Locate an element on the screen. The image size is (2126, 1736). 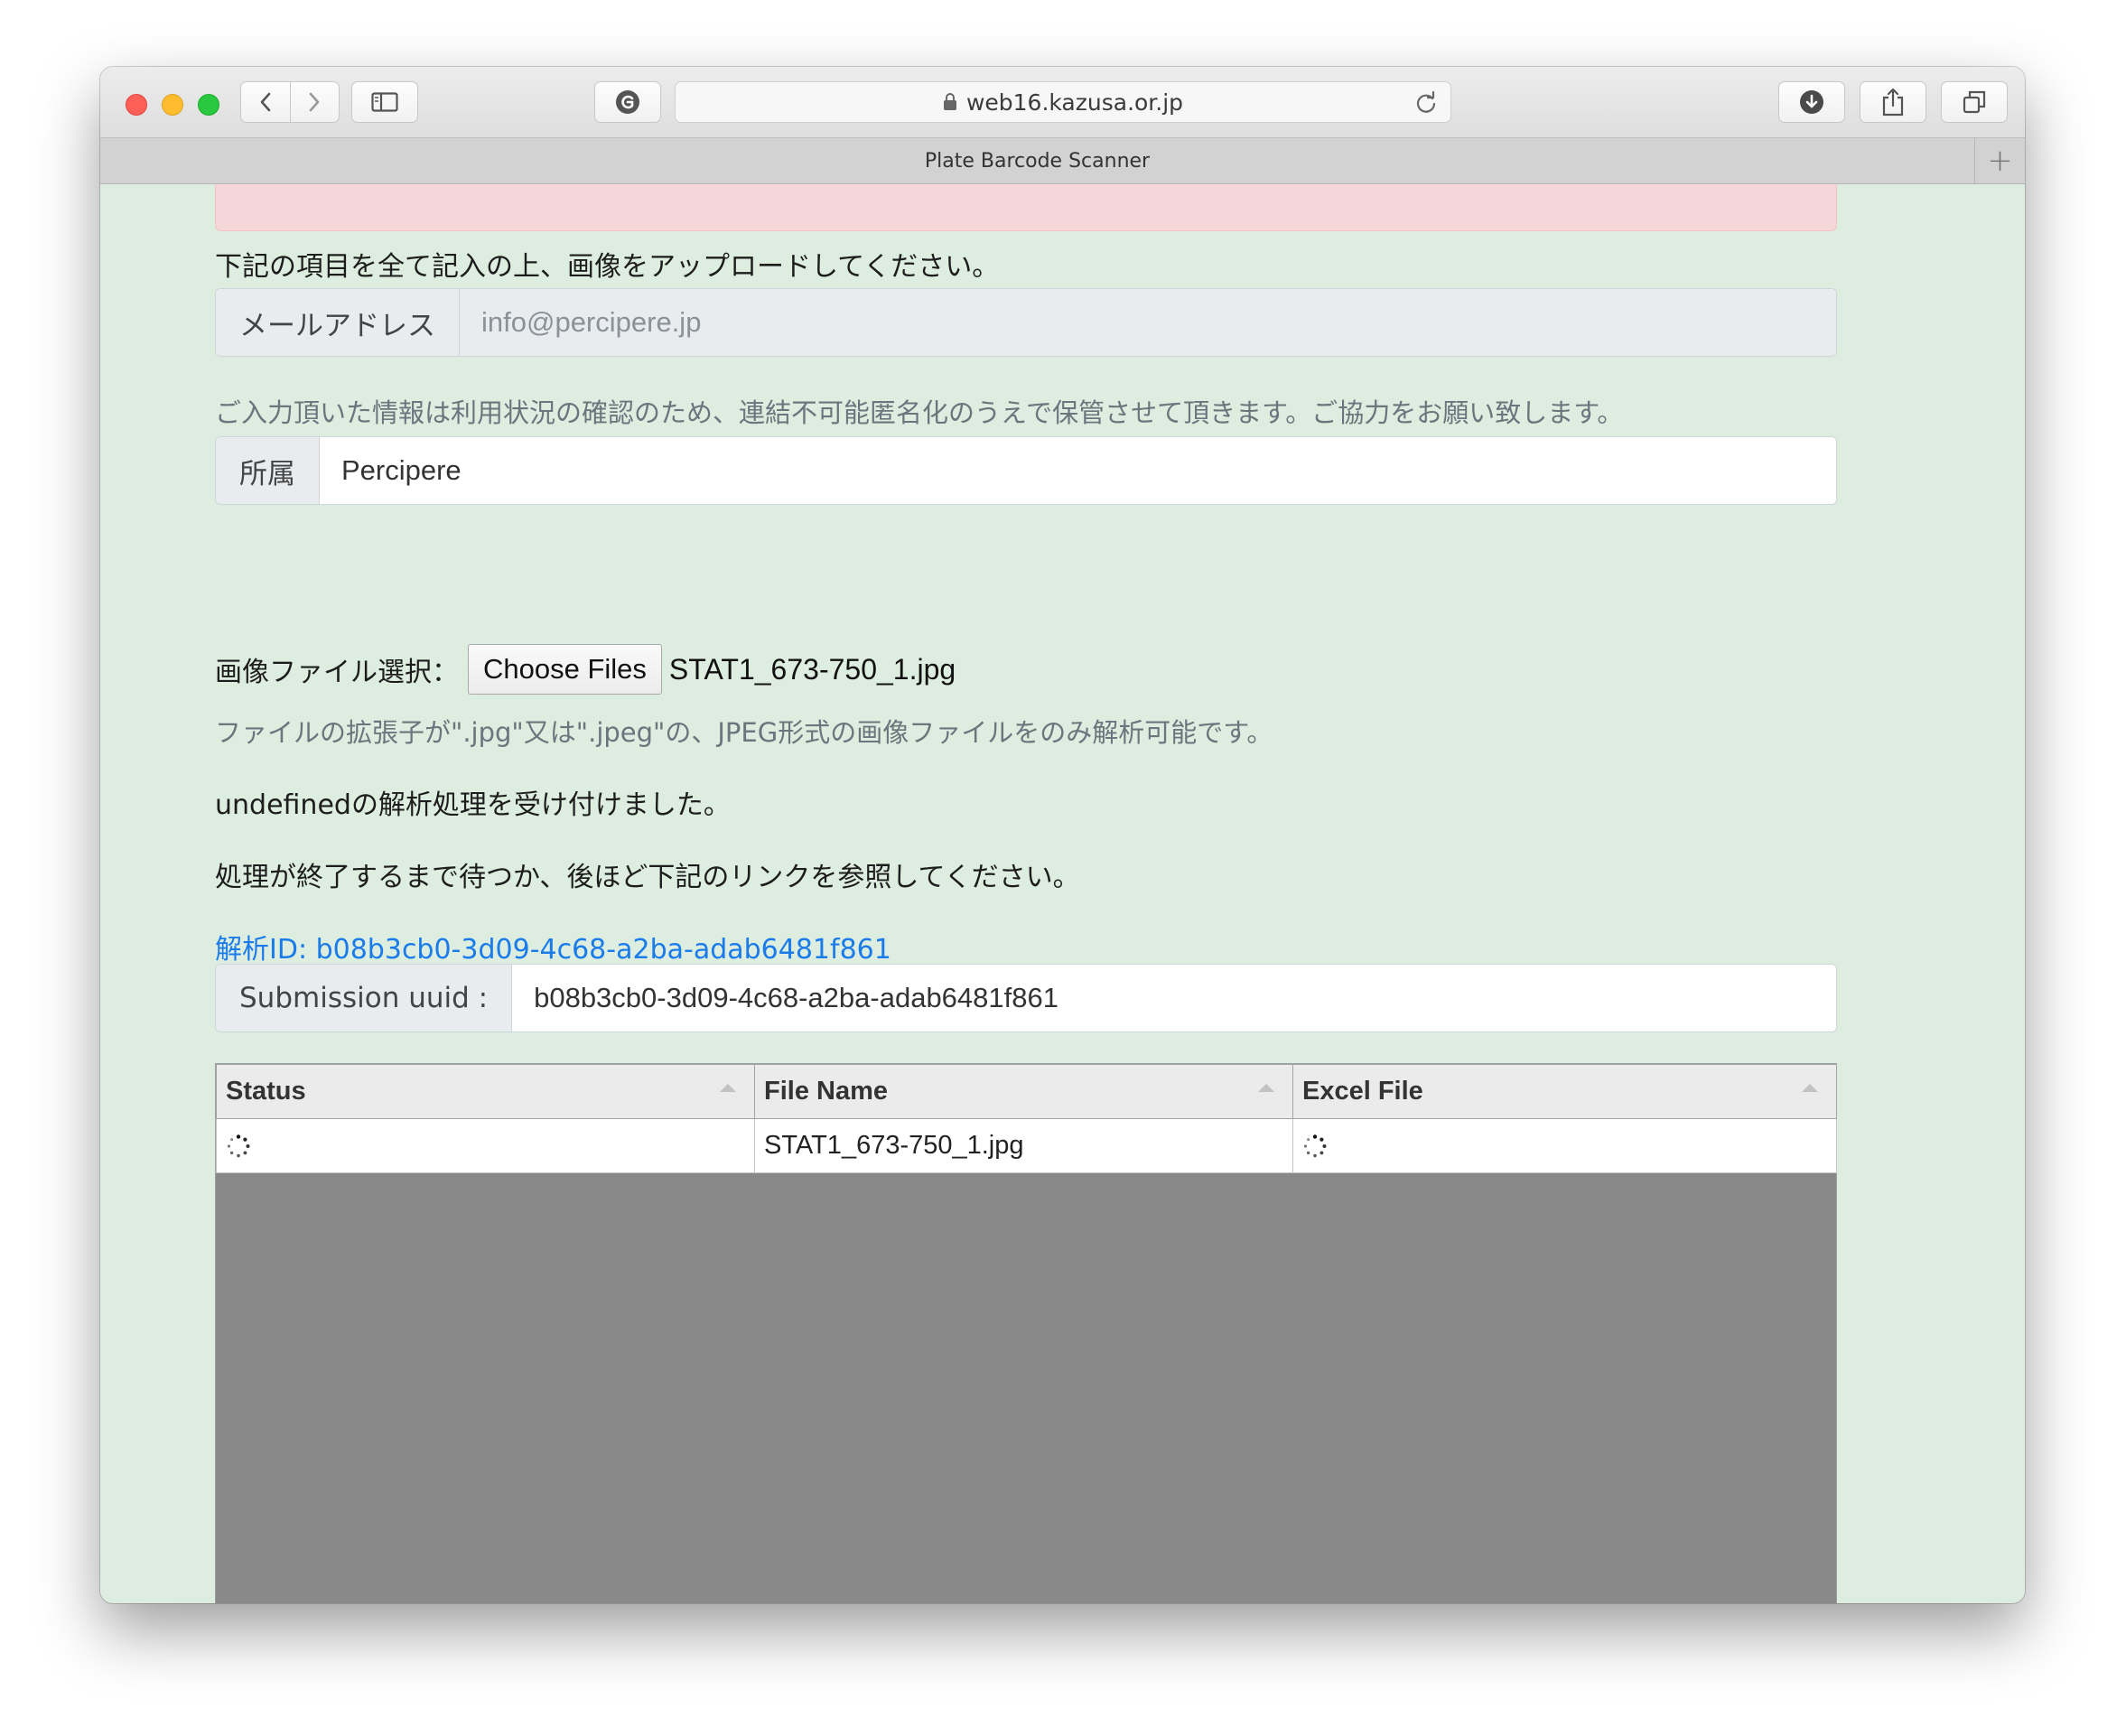
sidebar-icon is located at coordinates (384, 102).